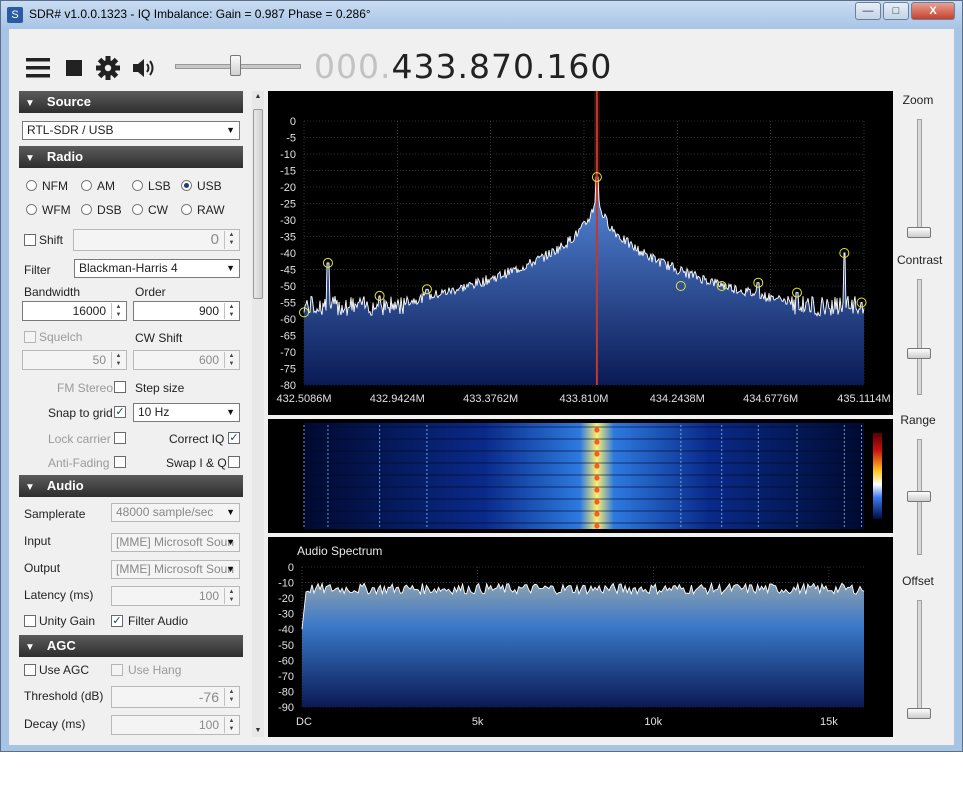 Image resolution: width=963 pixels, height=800 pixels. What do you see at coordinates (67, 621) in the screenshot?
I see `unitygain-label: Unity Gain` at bounding box center [67, 621].